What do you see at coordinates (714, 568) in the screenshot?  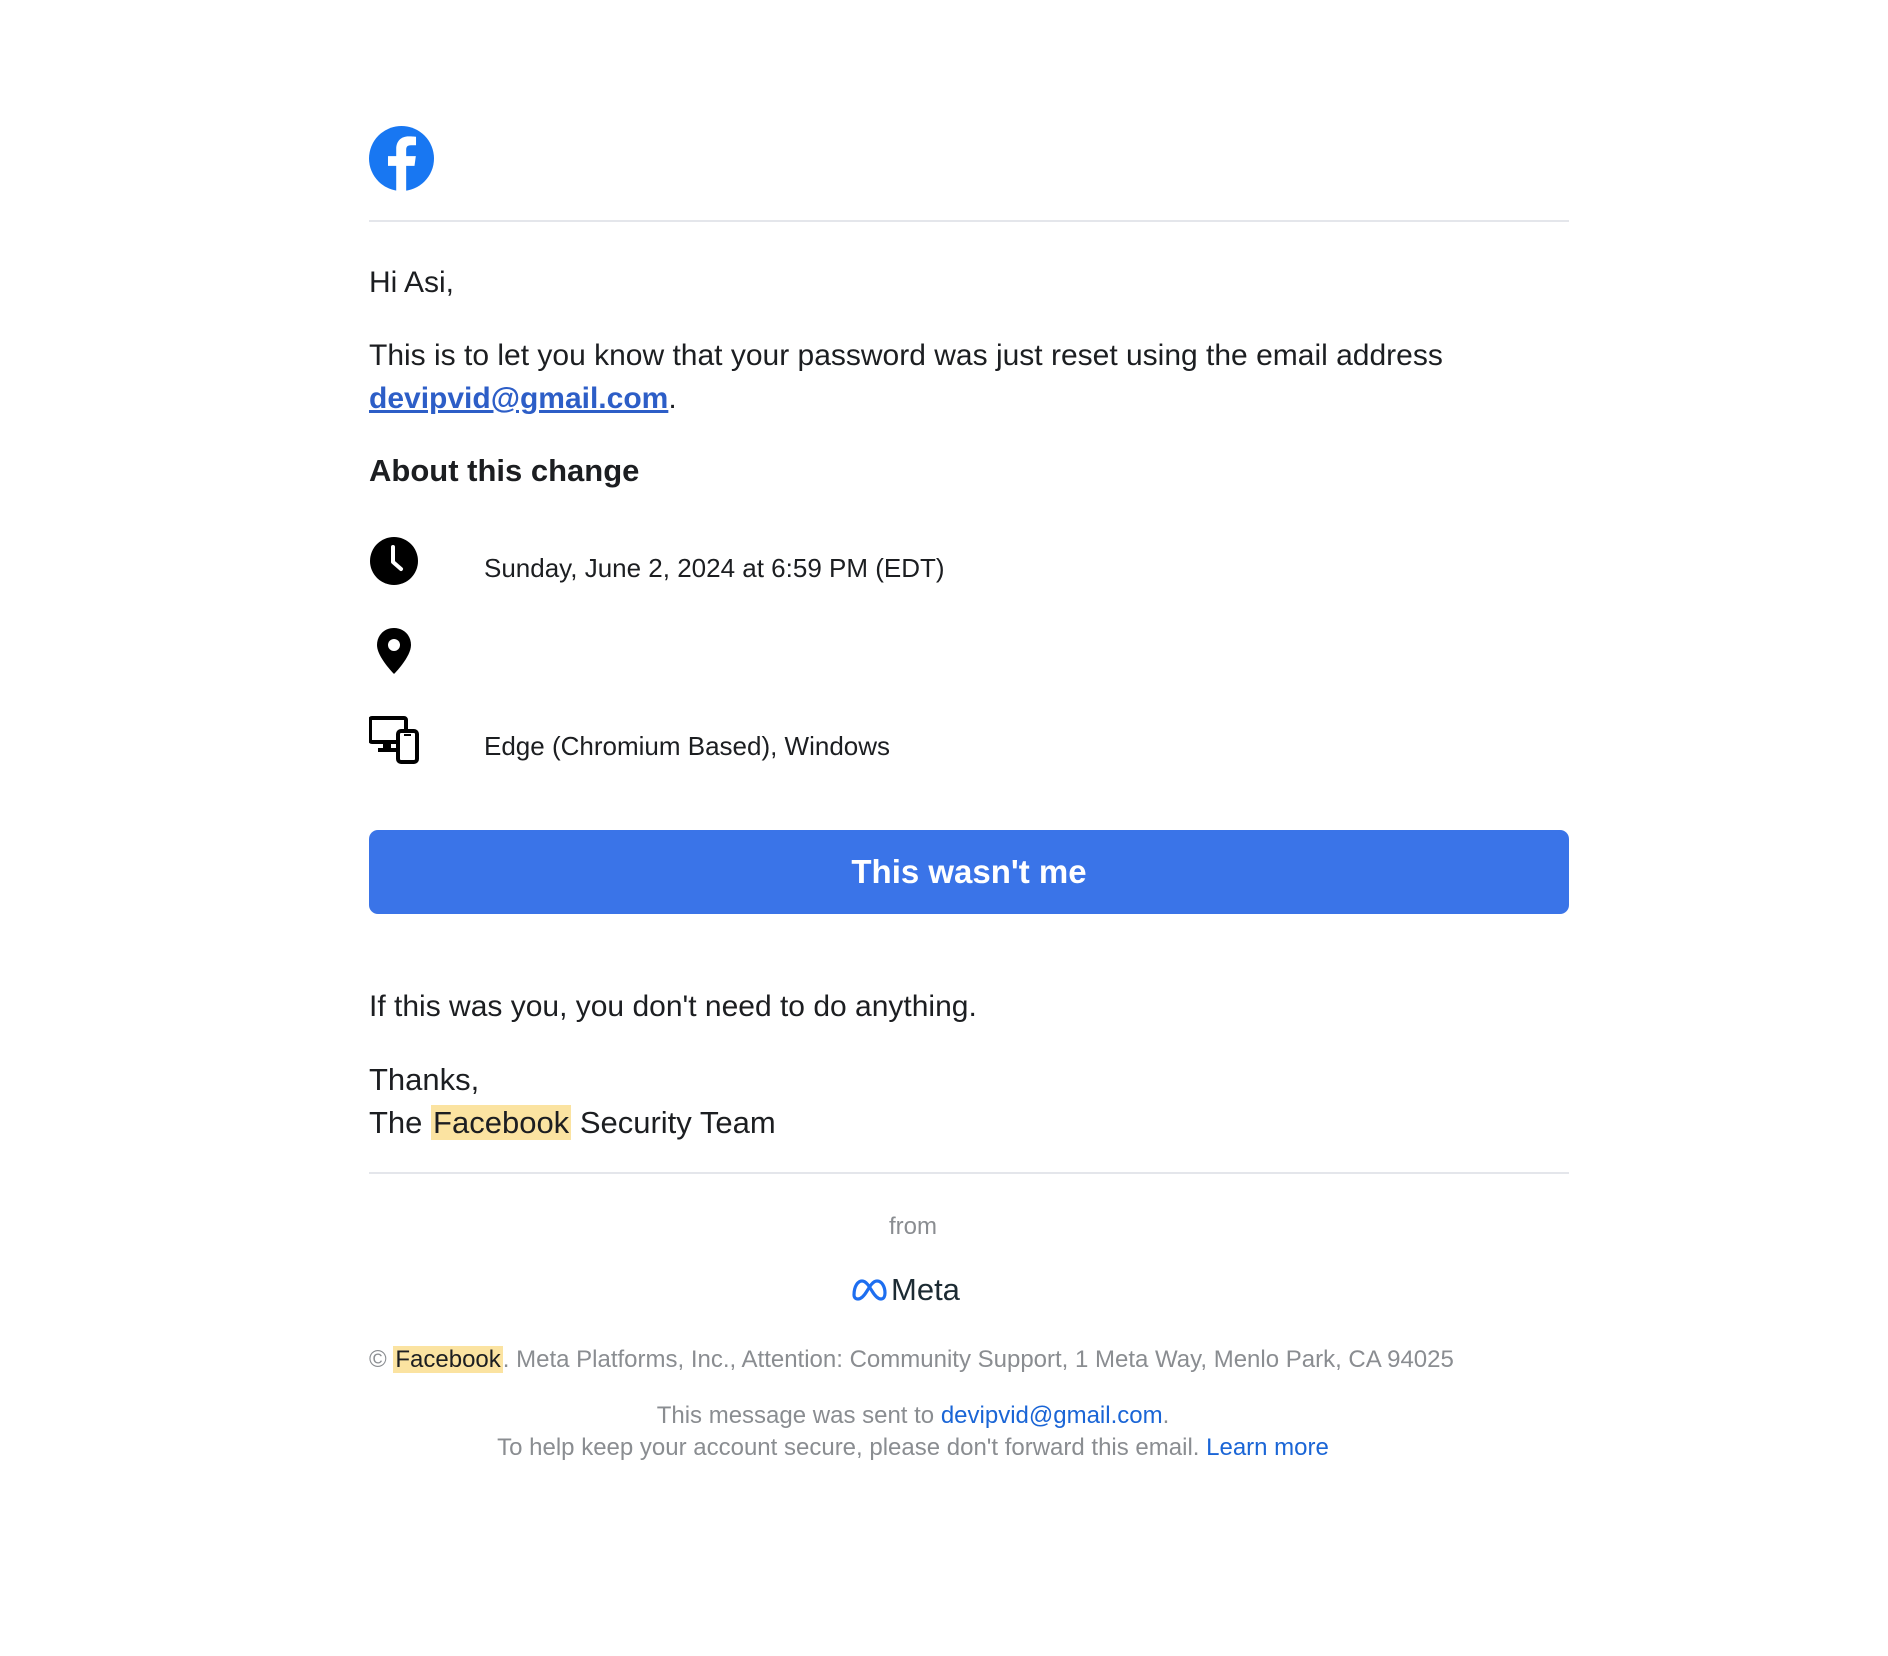 I see `change-time: Sunday, June 2, 2024 at 6:59 PM (EDT)` at bounding box center [714, 568].